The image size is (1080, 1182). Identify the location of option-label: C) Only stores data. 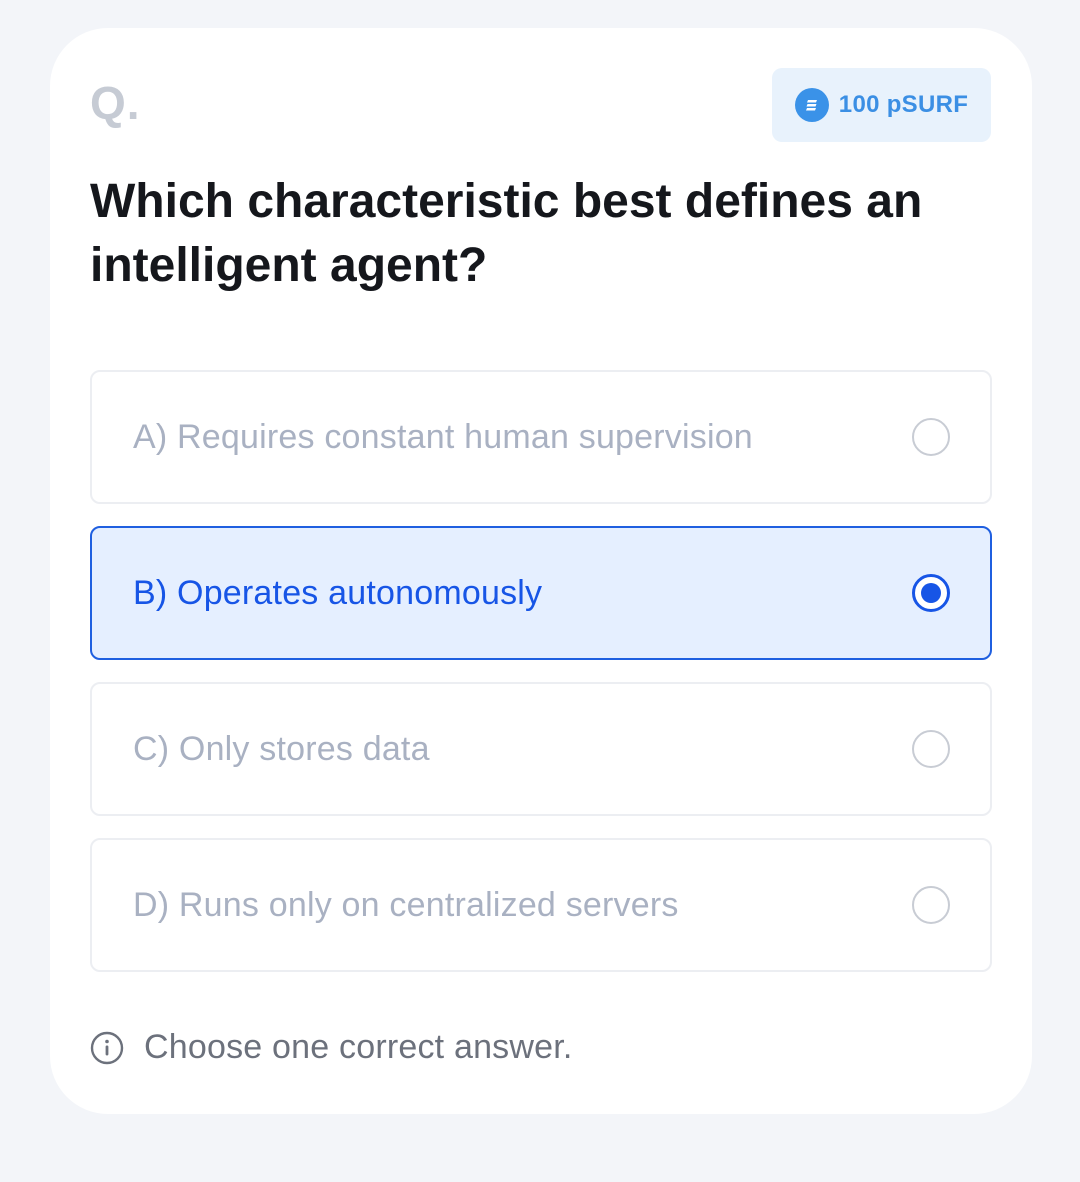
(281, 748).